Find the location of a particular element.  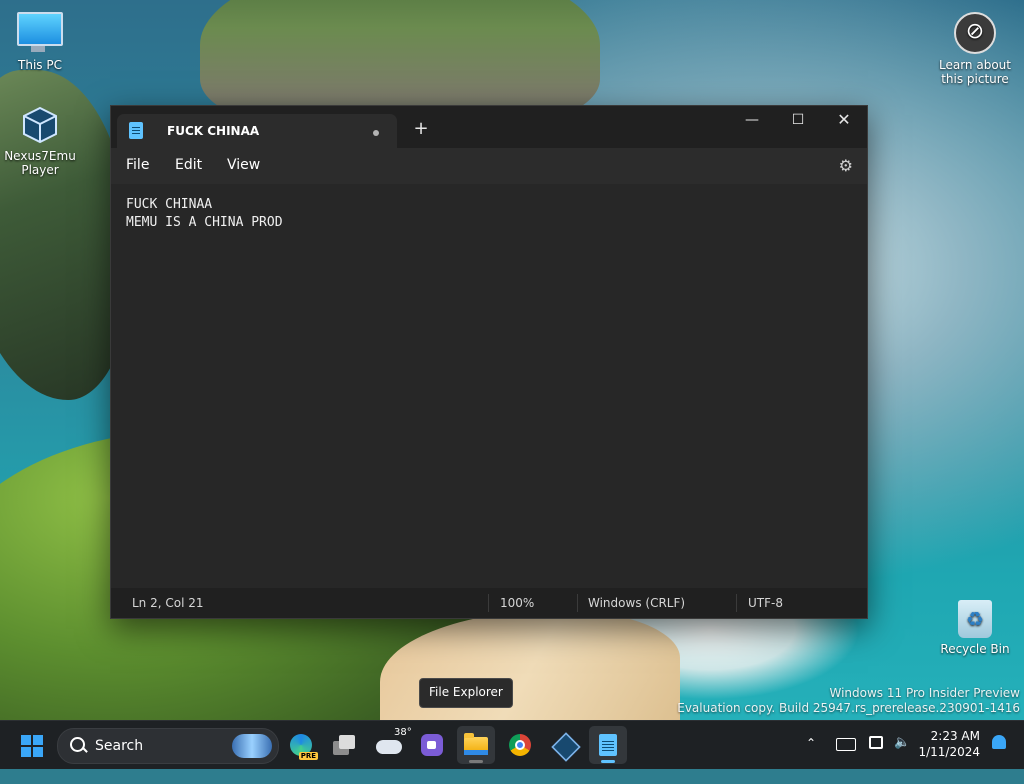

folder-icon is located at coordinates (476, 744).